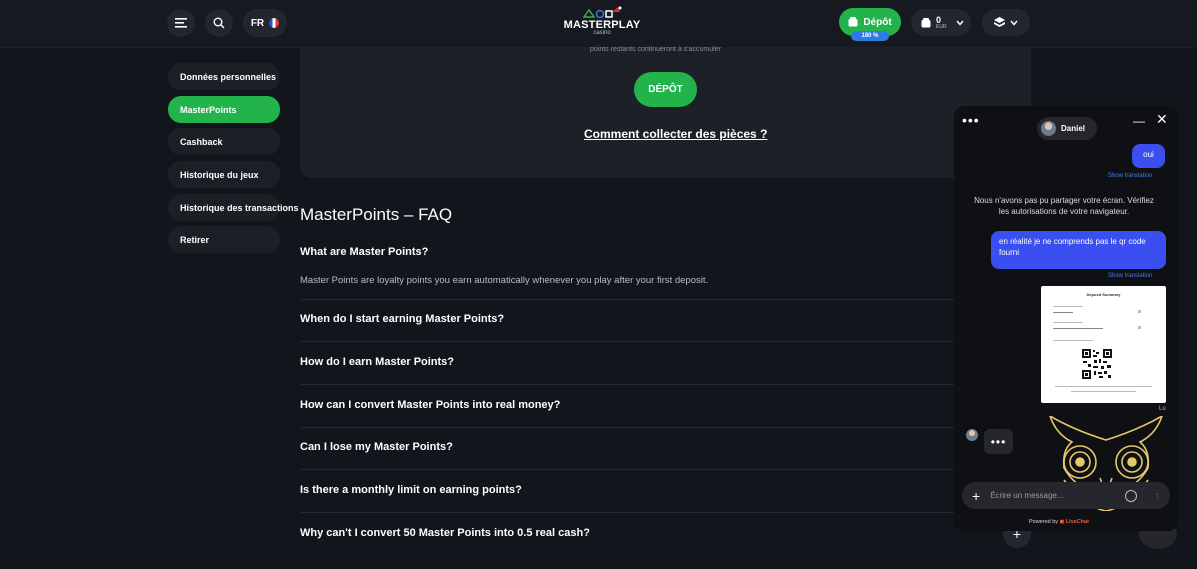 This screenshot has width=1197, height=569. I want to click on sidebar-item-transaction-history: Historique des transactions, so click(233, 207).